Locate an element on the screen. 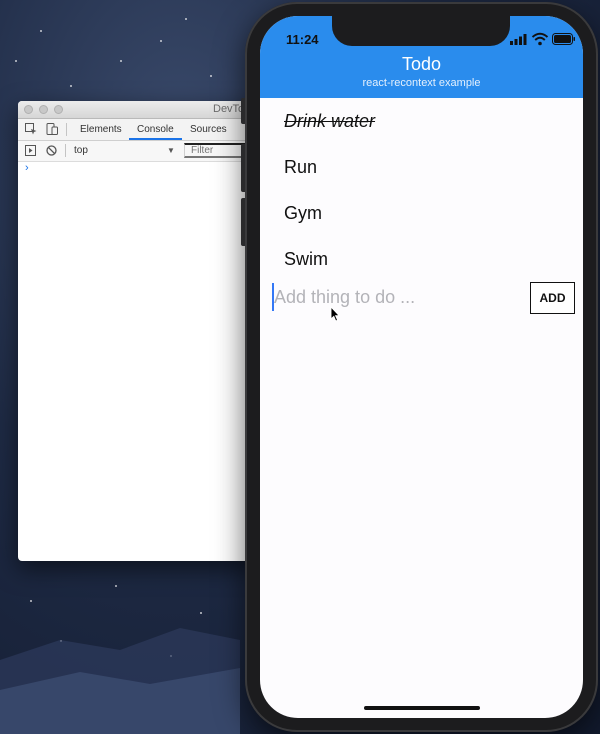  device-toolbar-icon is located at coordinates (52, 129).